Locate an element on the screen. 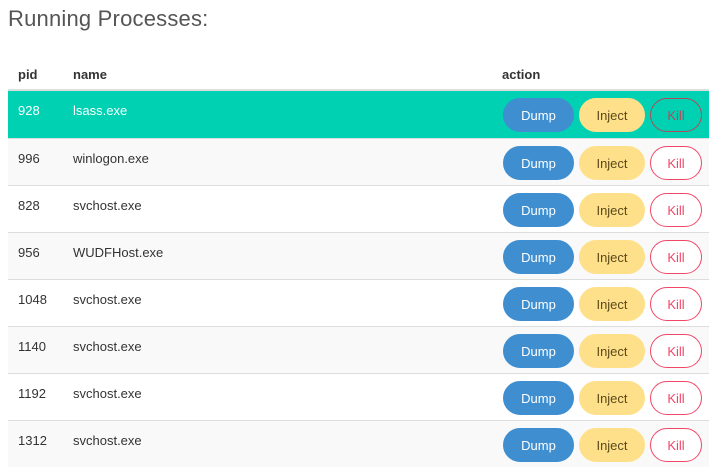 The image size is (717, 469). pid-cell: 1192 is located at coordinates (32, 393).